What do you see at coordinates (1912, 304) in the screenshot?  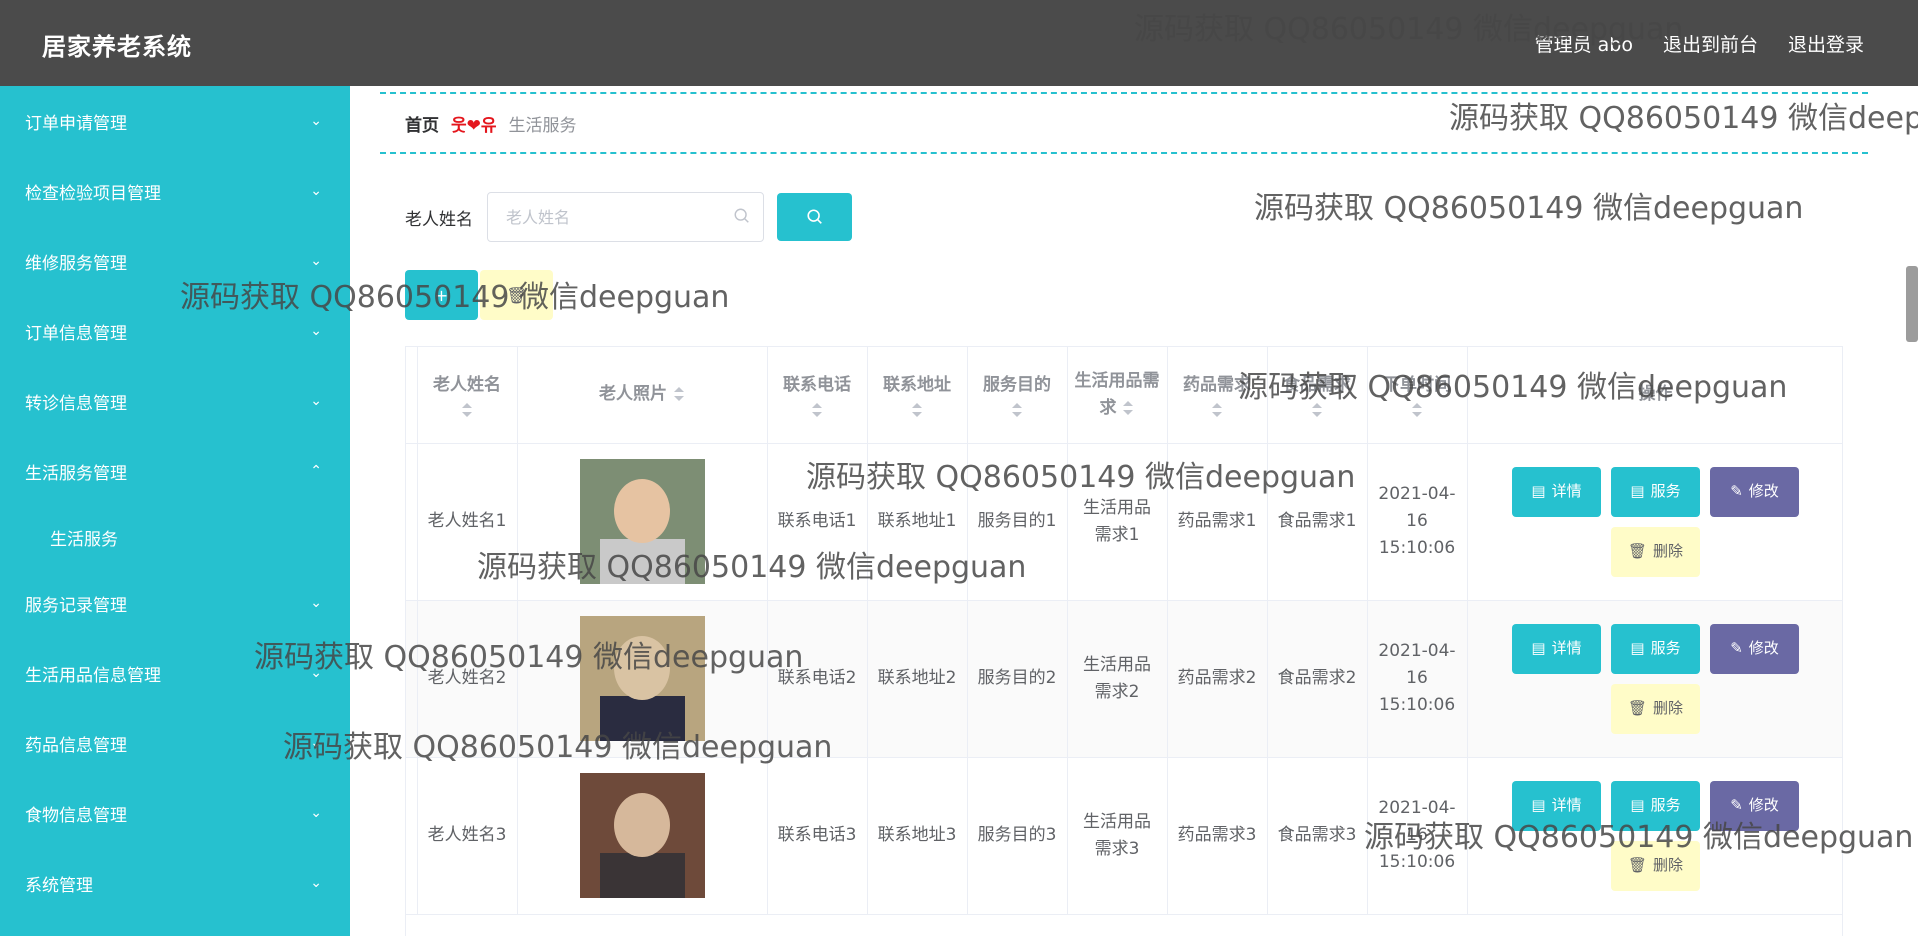 I see `scrollbar` at bounding box center [1912, 304].